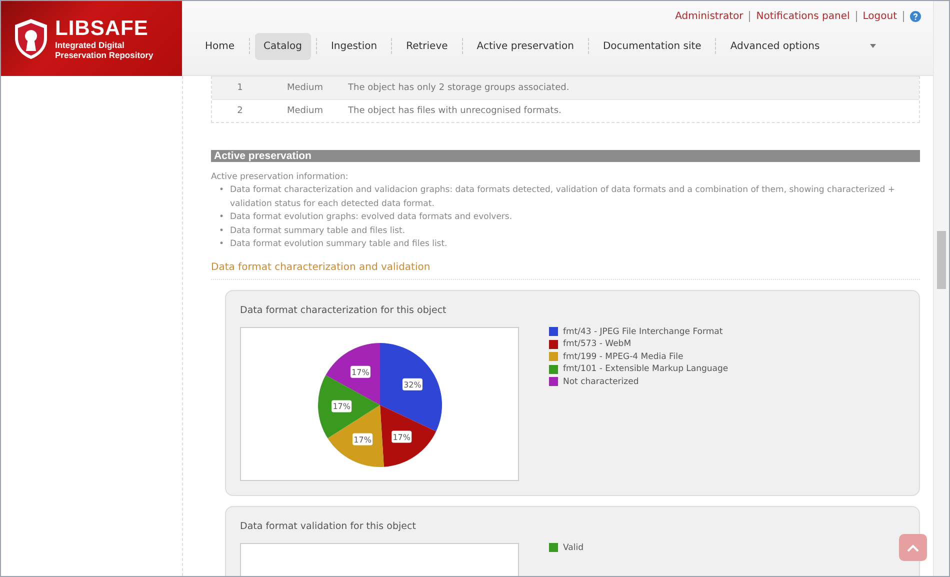 The width and height of the screenshot is (950, 577). Describe the element at coordinates (573, 547) in the screenshot. I see `legend-label: Valid` at that location.